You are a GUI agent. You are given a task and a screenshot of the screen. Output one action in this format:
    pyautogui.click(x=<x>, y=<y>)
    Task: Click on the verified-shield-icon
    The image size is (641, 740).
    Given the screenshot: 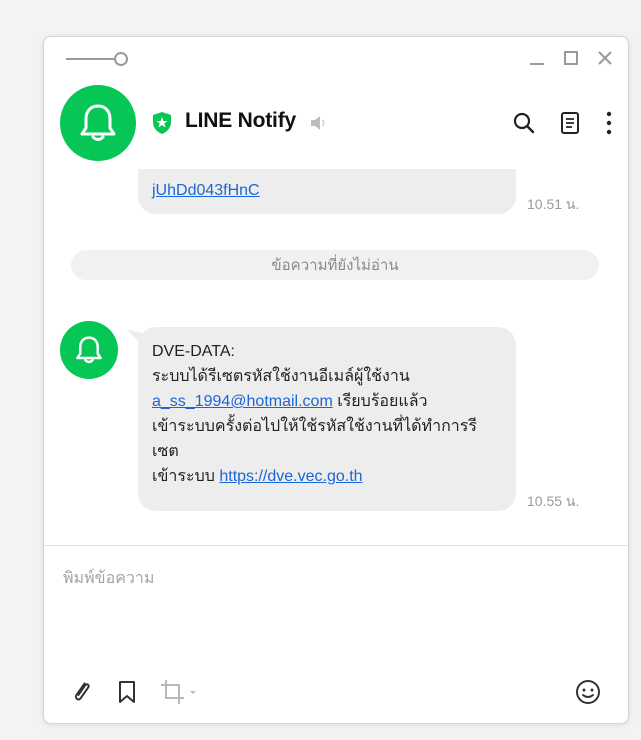 What is the action you would take?
    pyautogui.click(x=162, y=123)
    